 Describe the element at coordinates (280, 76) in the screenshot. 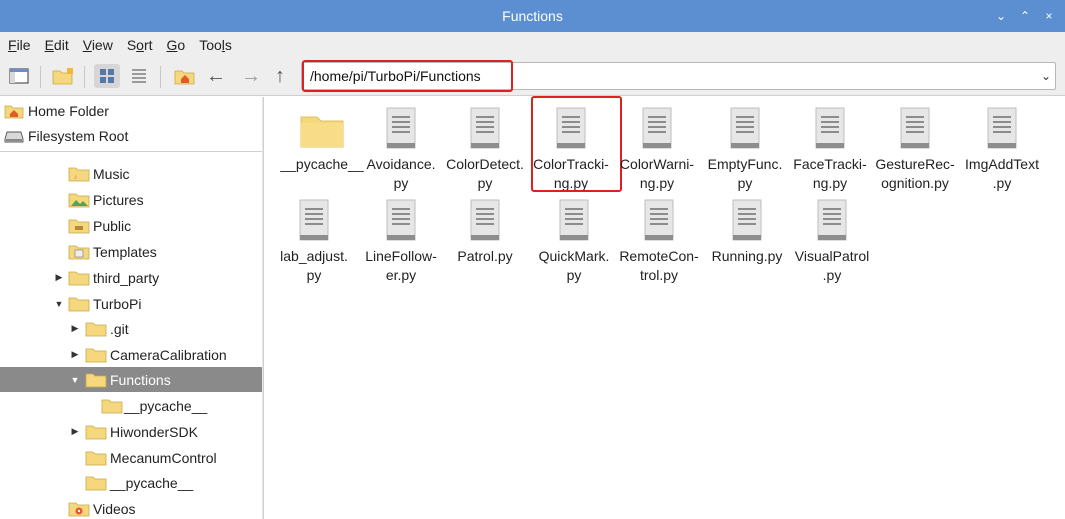

I see `up-button: ↑` at that location.